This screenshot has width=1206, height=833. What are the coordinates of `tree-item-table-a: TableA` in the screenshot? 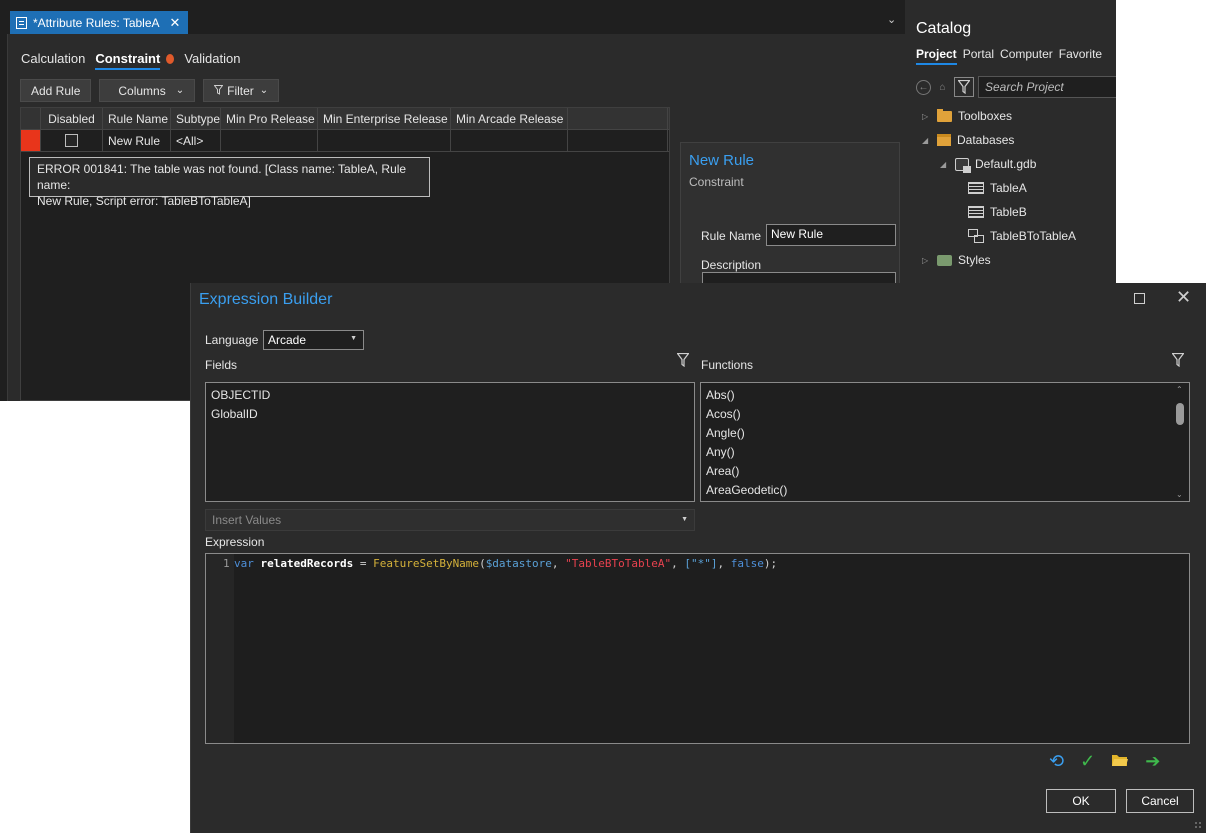 It's located at (997, 188).